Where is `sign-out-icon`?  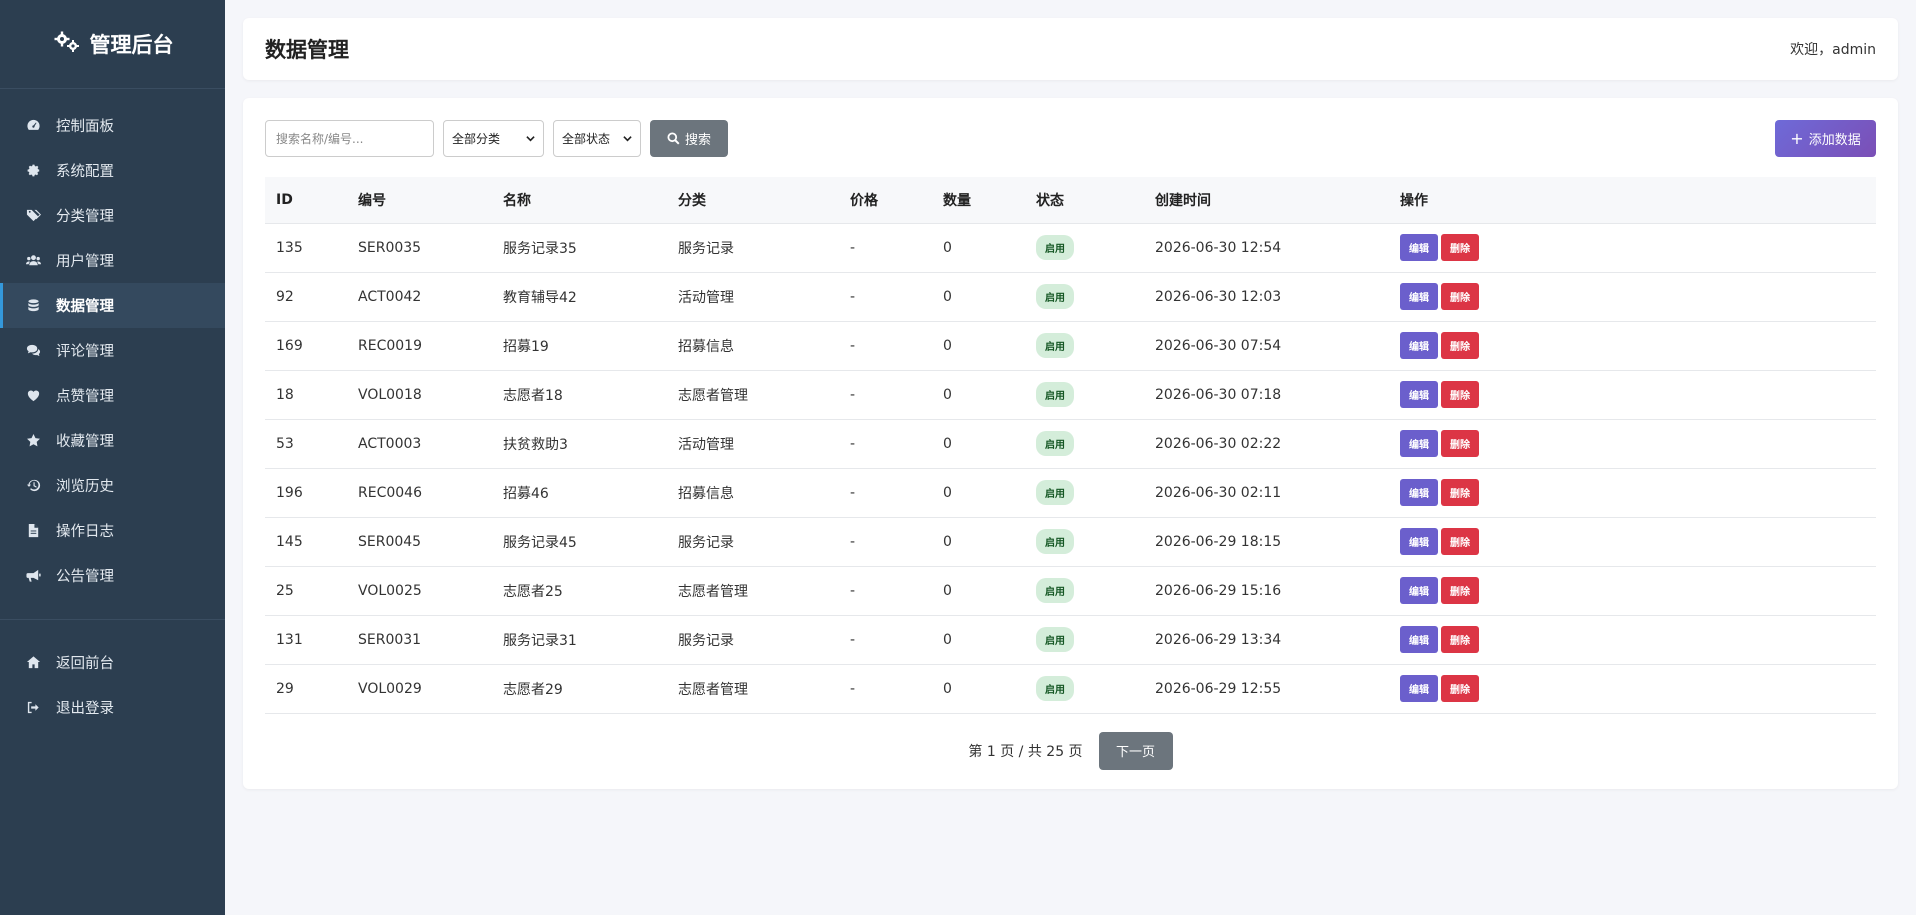 sign-out-icon is located at coordinates (33, 708).